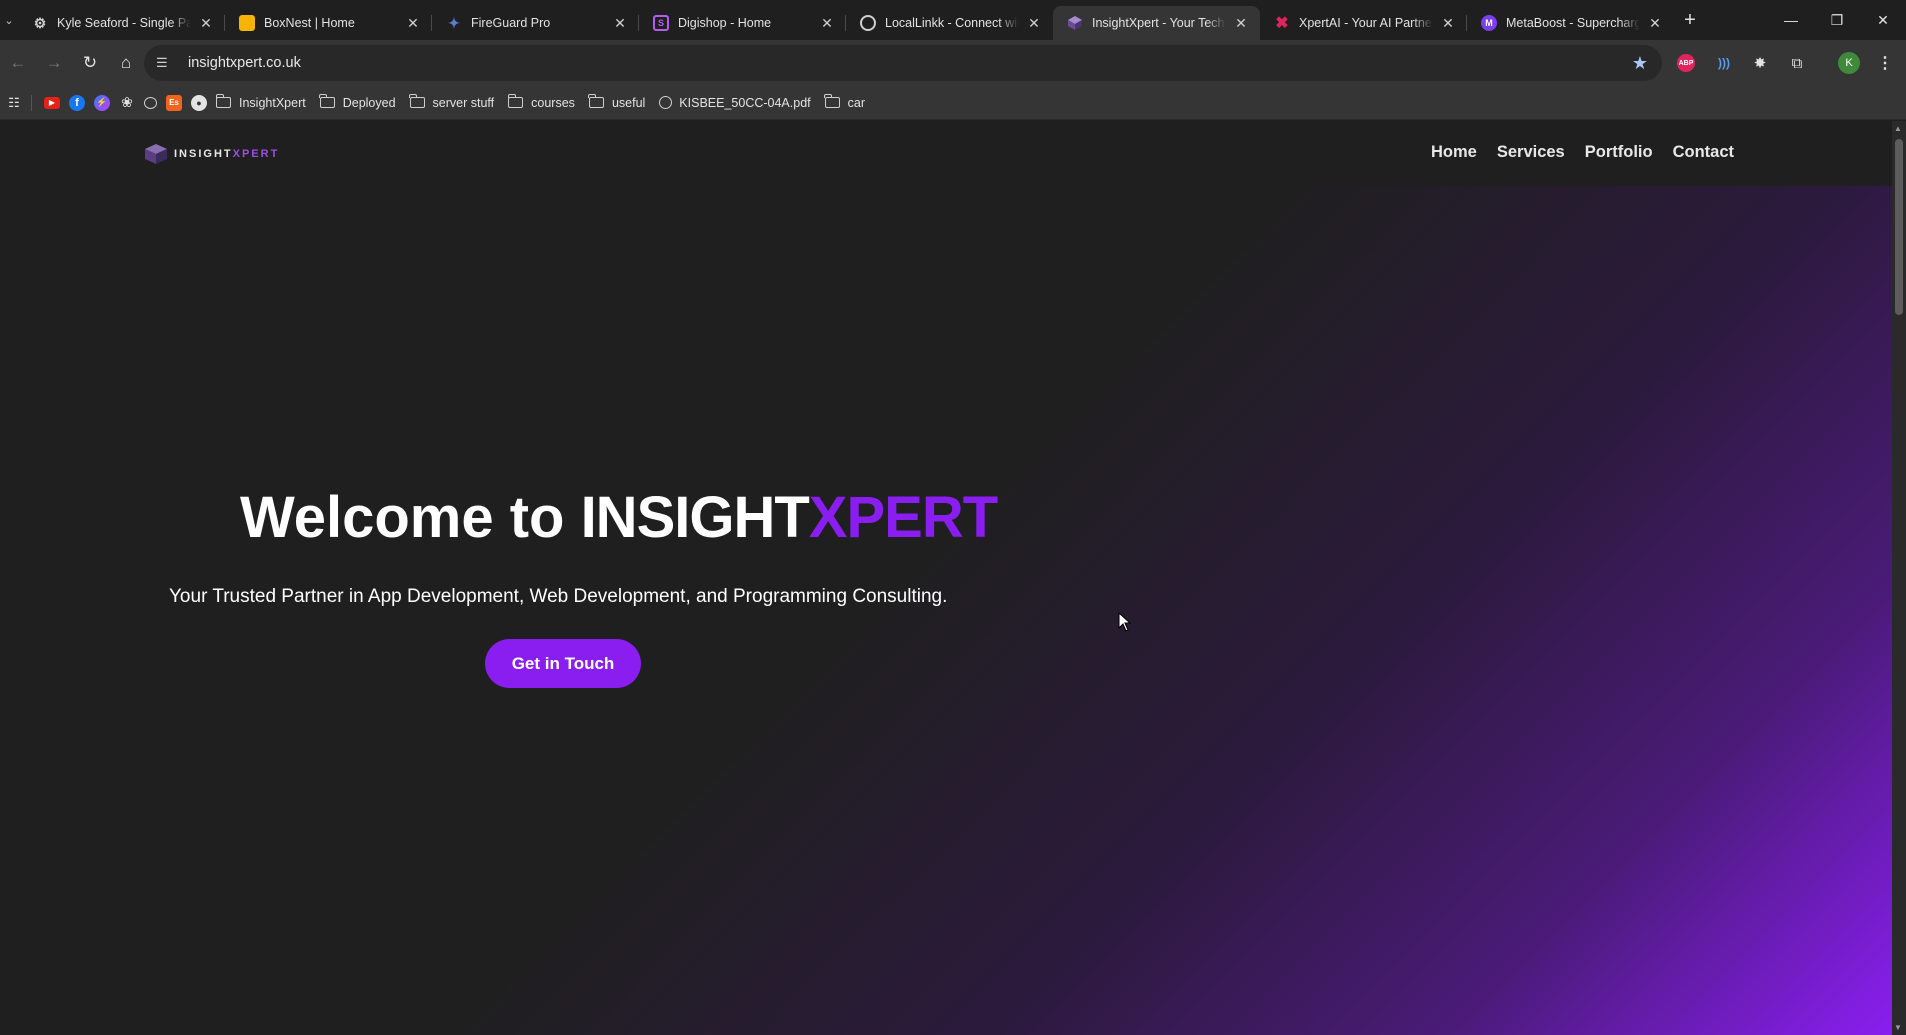 This screenshot has height=1035, width=1906. I want to click on cube-icon, so click(1075, 23).